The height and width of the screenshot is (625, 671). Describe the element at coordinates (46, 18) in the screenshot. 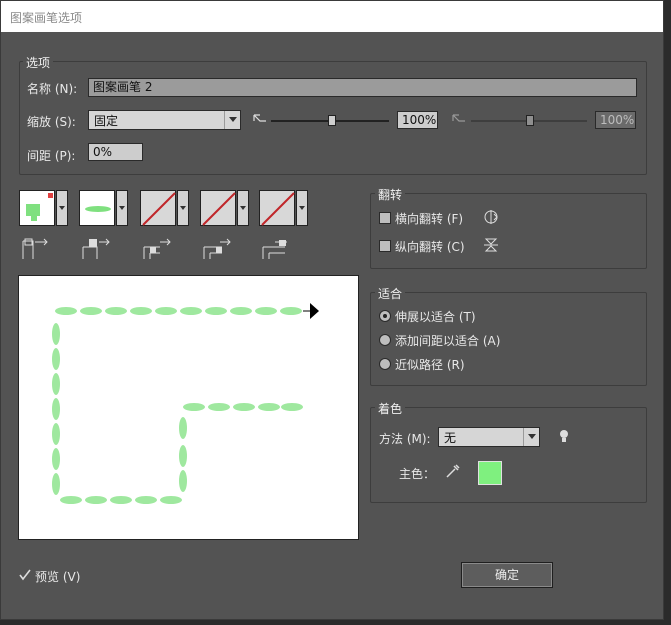

I see `window-title: 图案画笔选项` at that location.